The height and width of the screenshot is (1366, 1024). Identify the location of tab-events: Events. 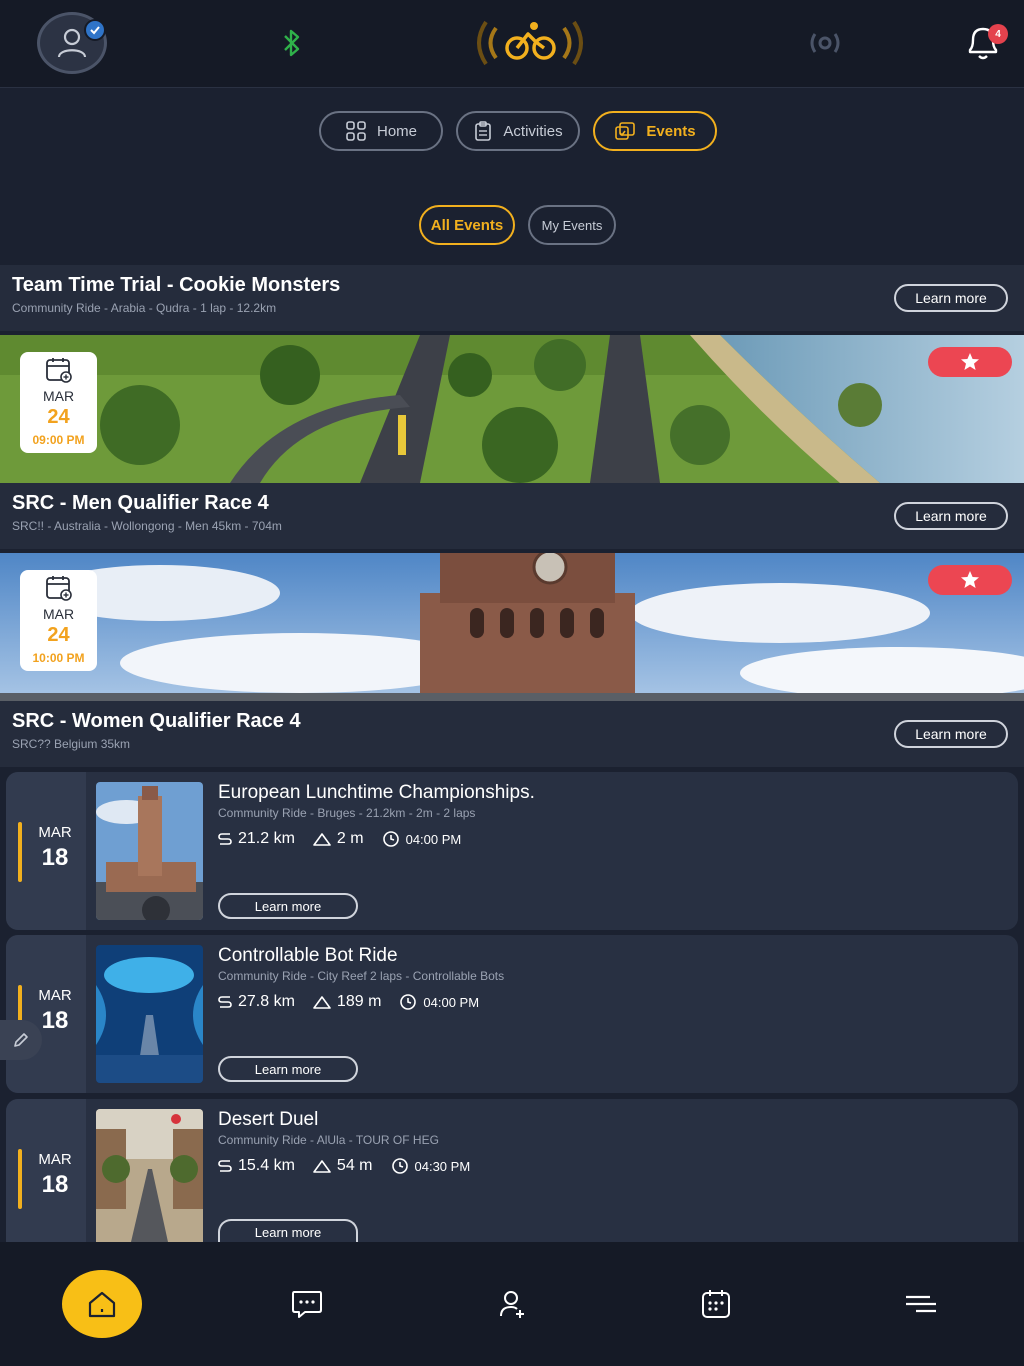
(655, 131).